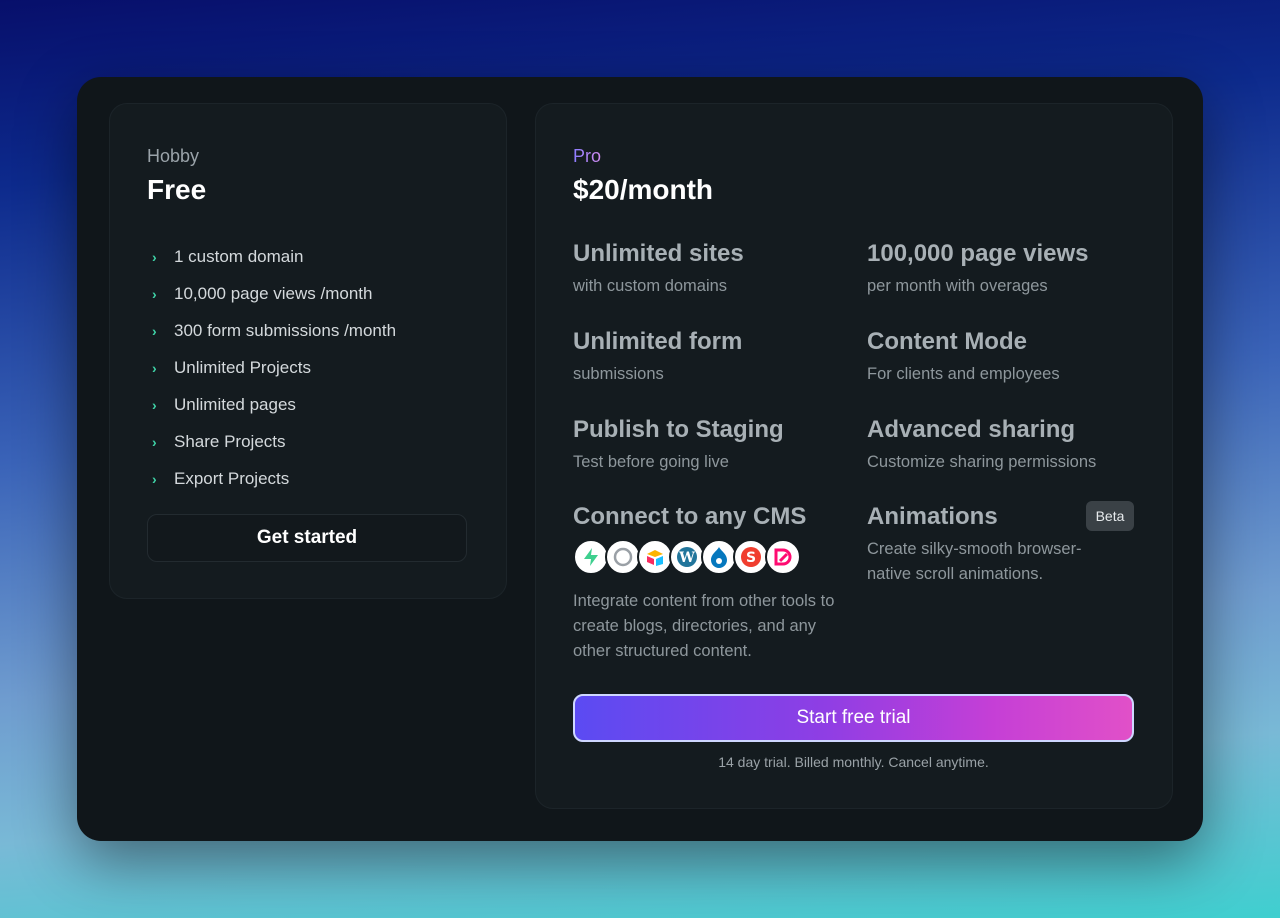 Image resolution: width=1280 pixels, height=918 pixels. I want to click on feature-label: Unlimited Projects, so click(242, 367).